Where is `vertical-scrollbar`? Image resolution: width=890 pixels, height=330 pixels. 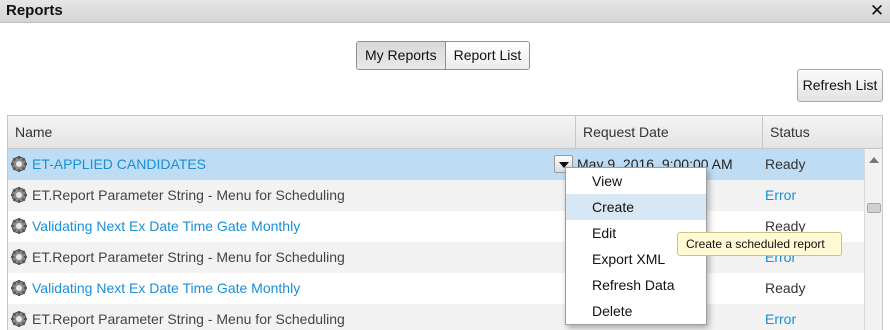 vertical-scrollbar is located at coordinates (873, 239).